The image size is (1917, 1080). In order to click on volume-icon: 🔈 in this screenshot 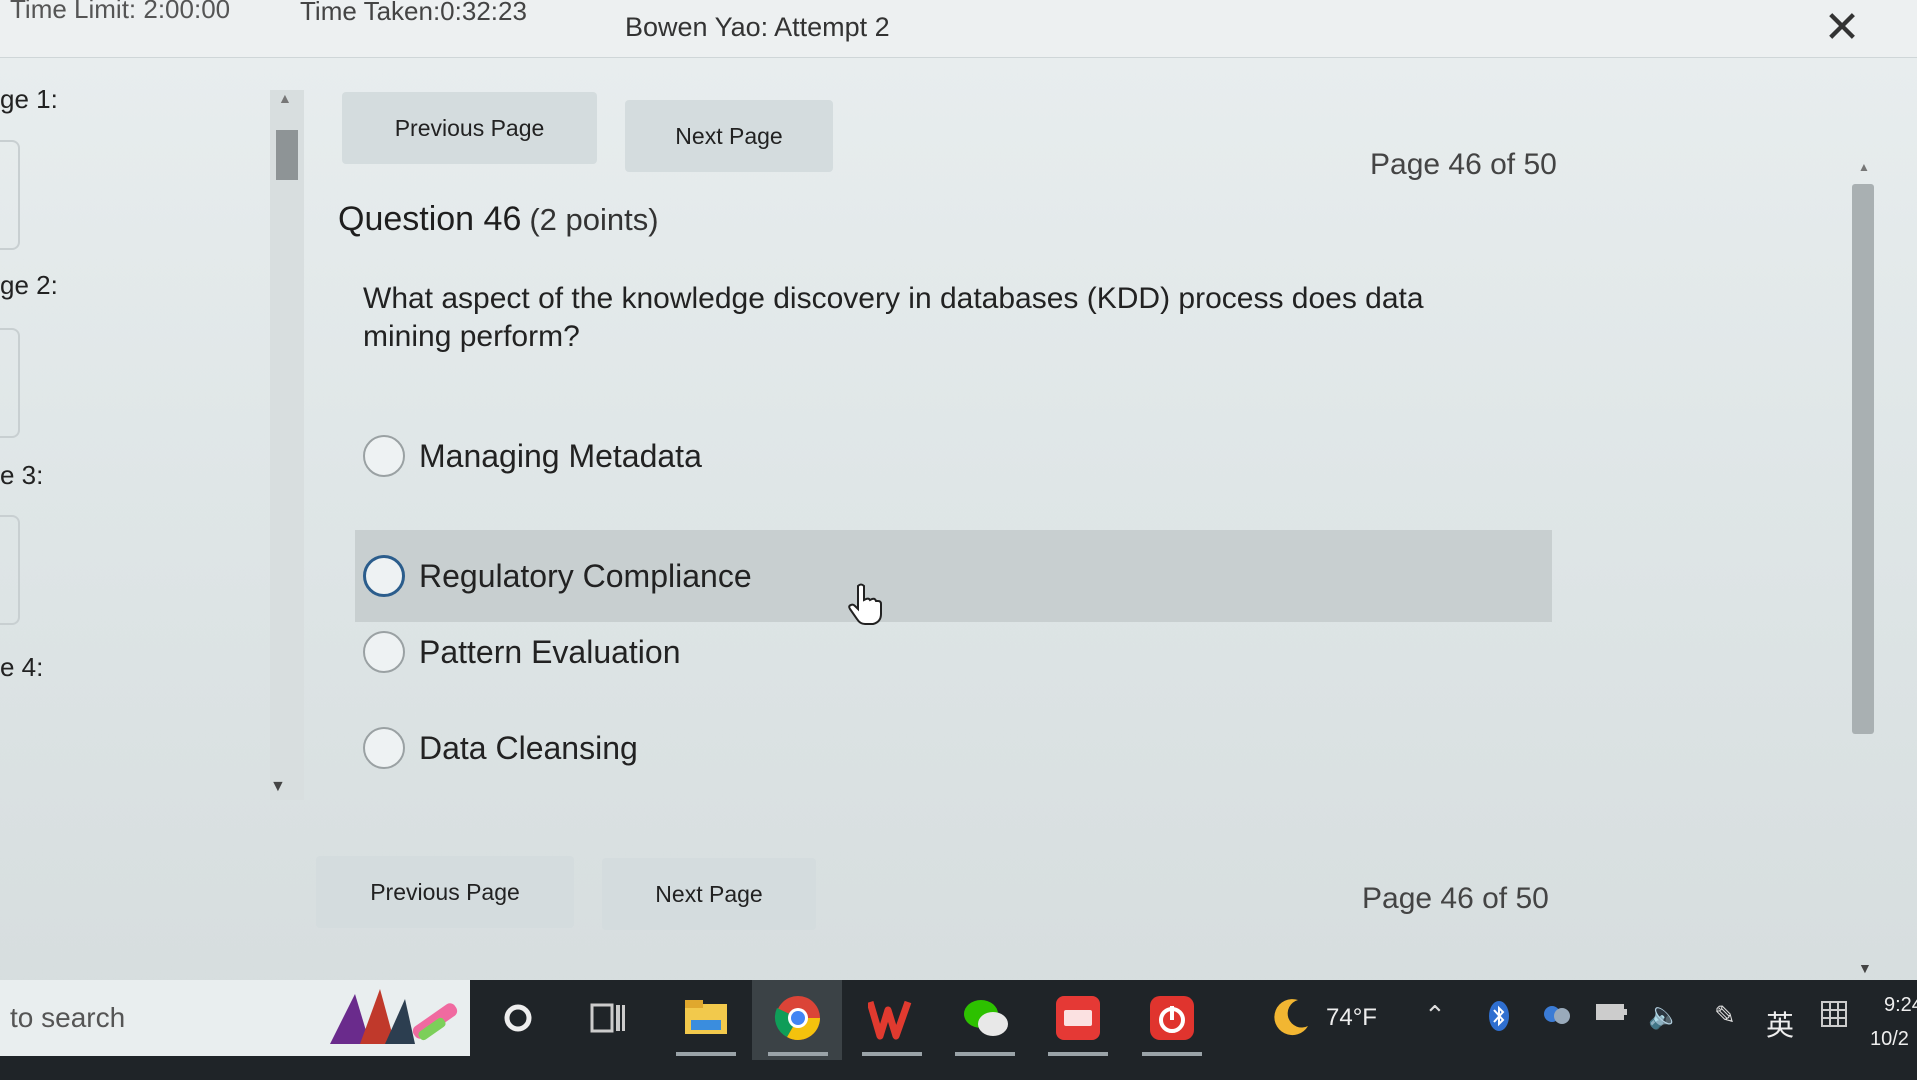, I will do `click(1664, 1015)`.